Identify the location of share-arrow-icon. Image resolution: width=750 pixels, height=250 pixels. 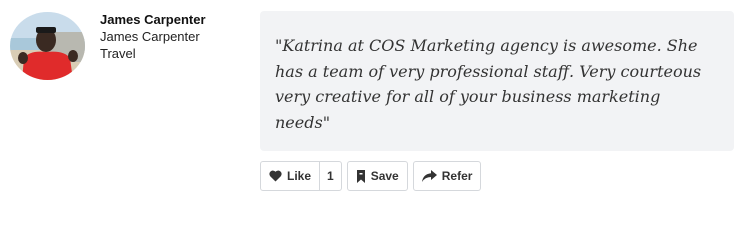
(429, 176).